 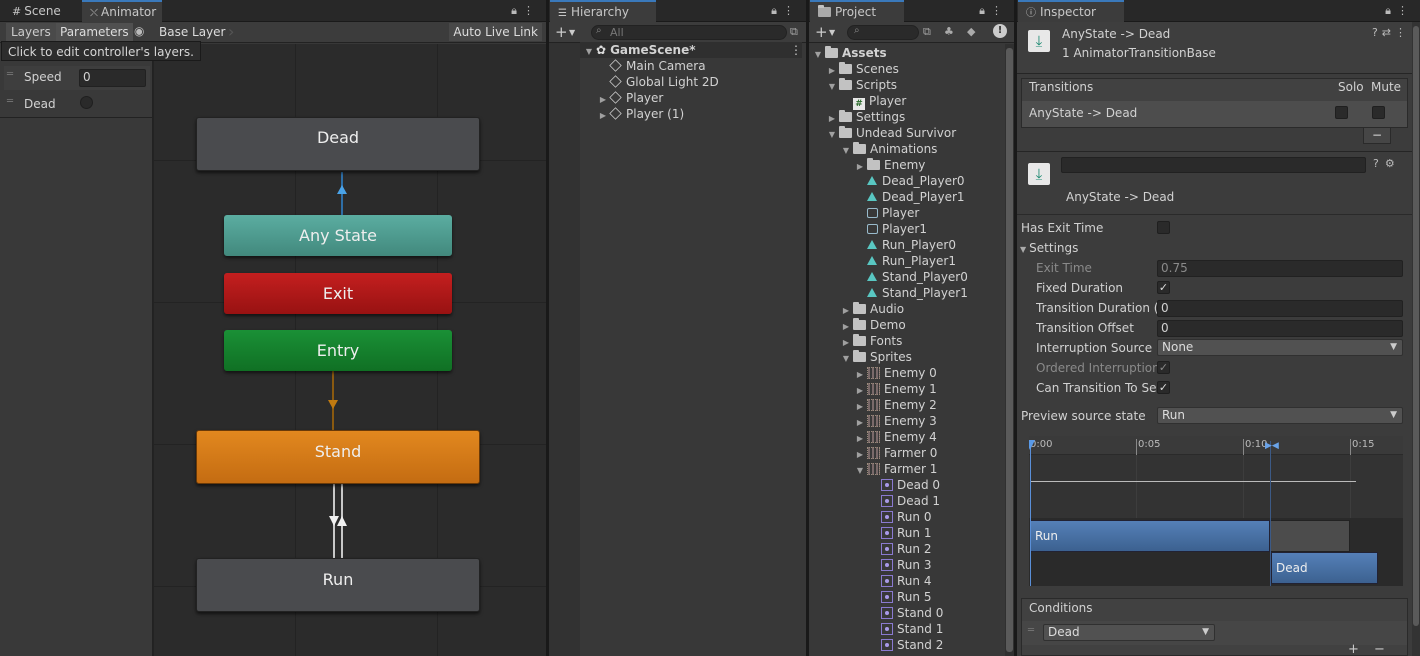 What do you see at coordinates (900, 565) in the screenshot?
I see `project-item: Run 3` at bounding box center [900, 565].